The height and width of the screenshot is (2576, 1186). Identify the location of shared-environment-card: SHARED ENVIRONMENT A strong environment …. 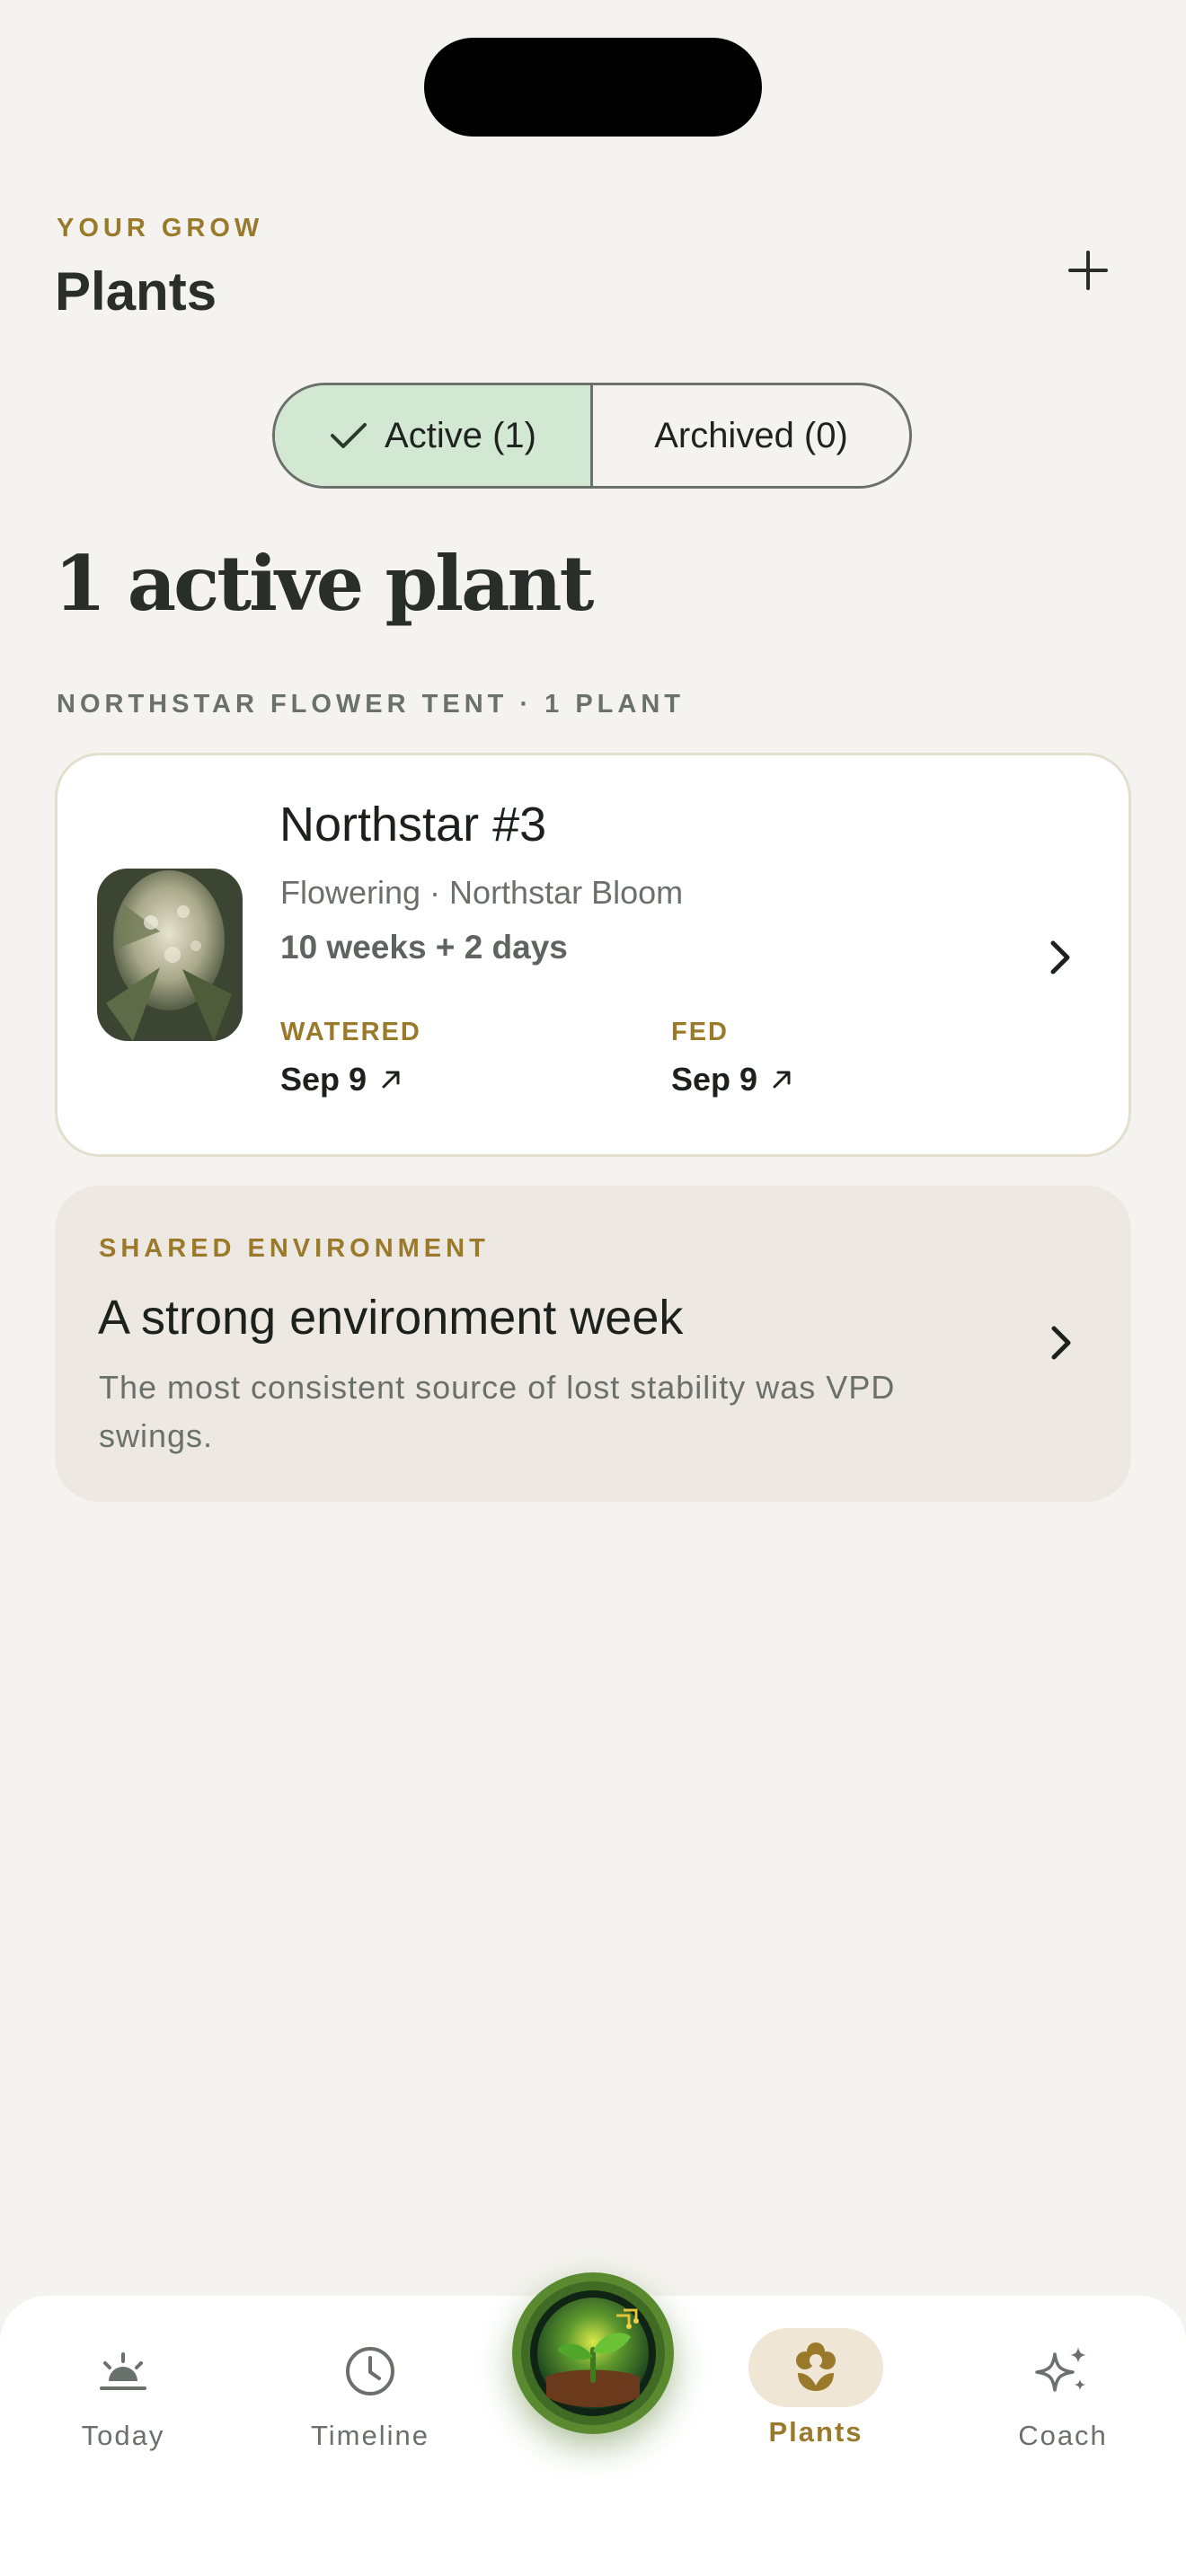
(593, 1344).